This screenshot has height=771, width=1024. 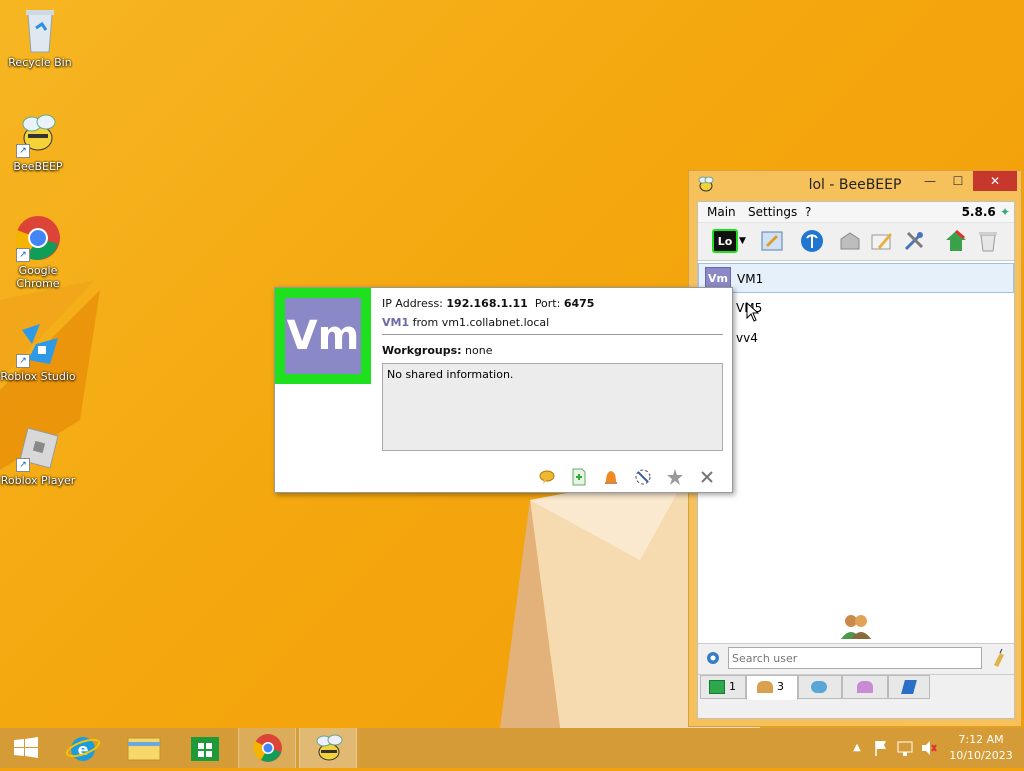 I want to click on start-button, so click(x=26, y=748).